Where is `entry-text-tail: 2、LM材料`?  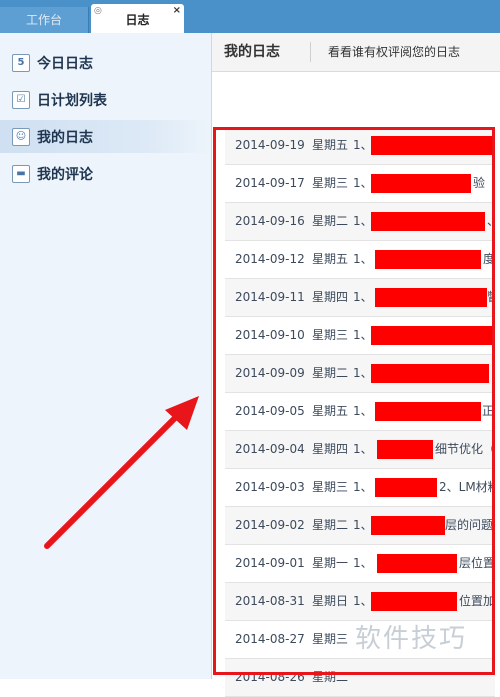
entry-text-tail: 2、LM材料 is located at coordinates (467, 487).